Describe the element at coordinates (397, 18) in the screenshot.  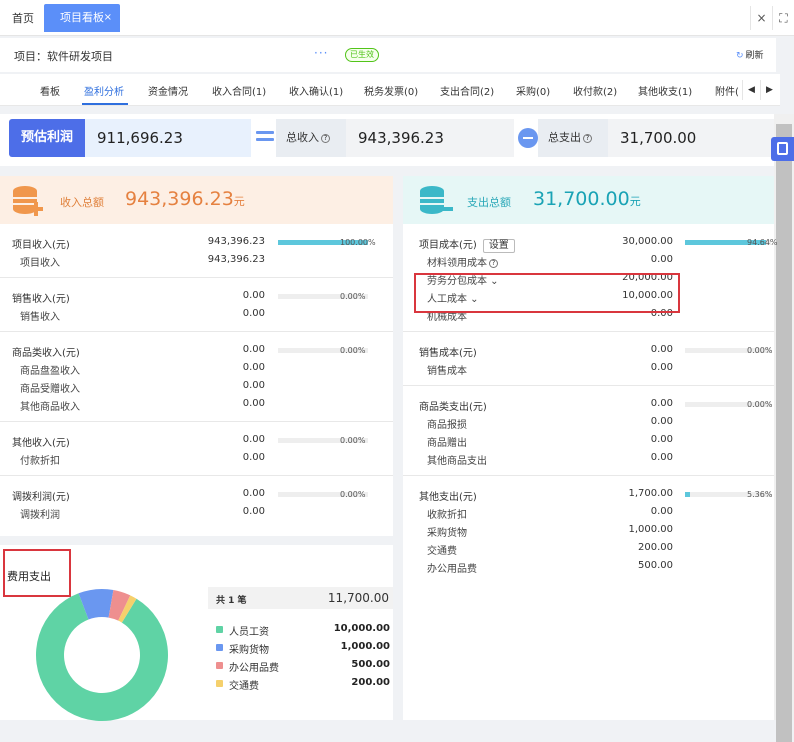
I see `tab-bar: 首页 项目看板 × × ⛶` at that location.